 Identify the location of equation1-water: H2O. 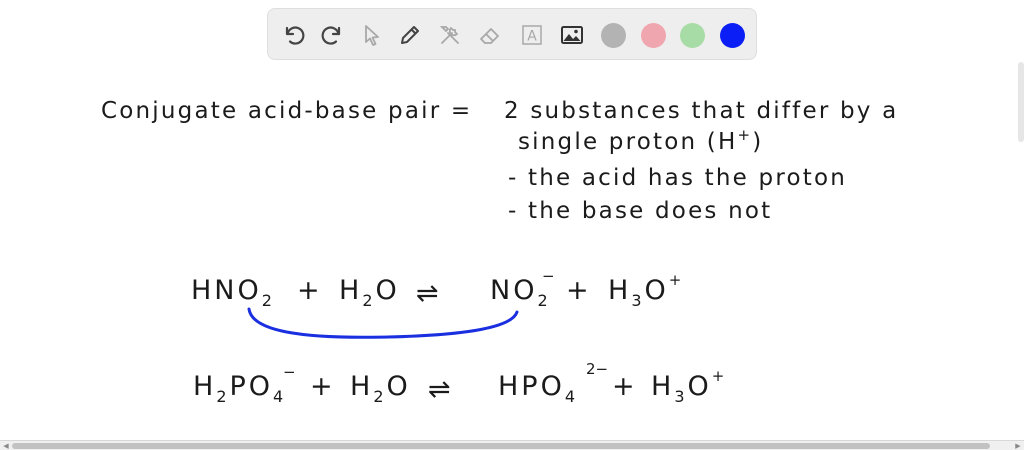
(369, 292).